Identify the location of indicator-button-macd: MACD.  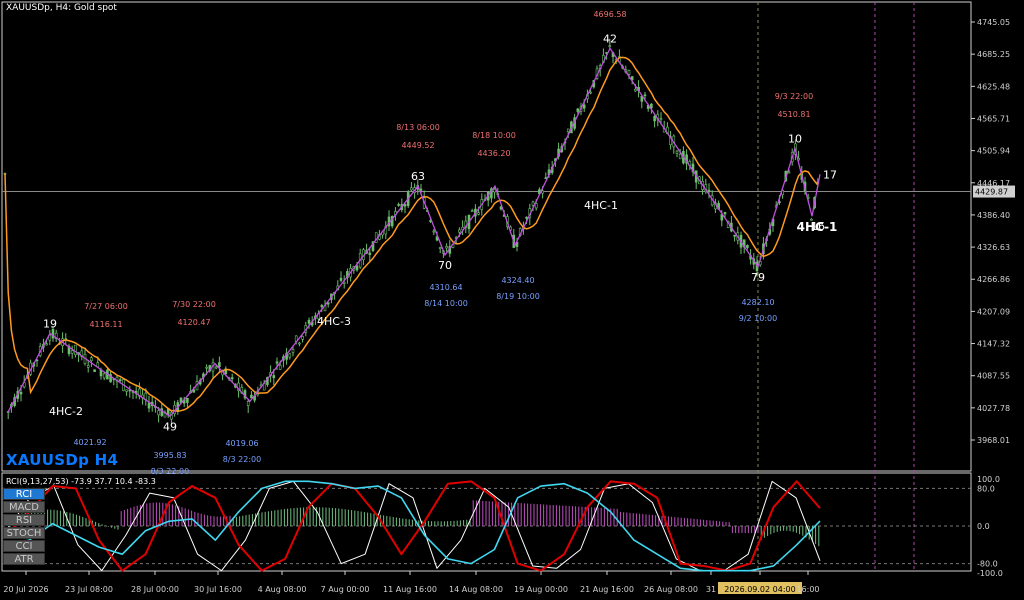
(24, 507).